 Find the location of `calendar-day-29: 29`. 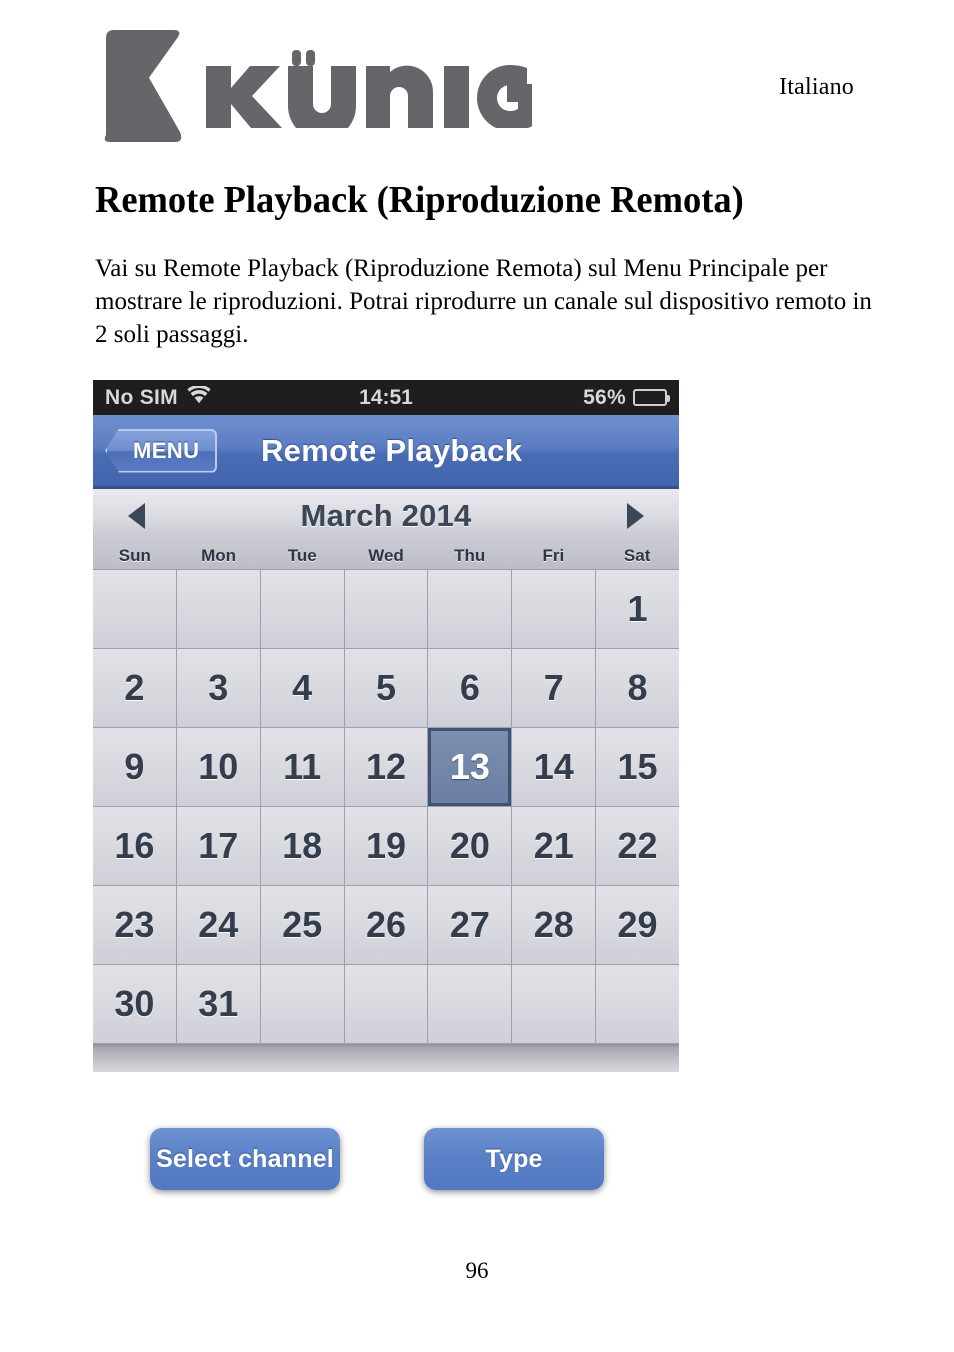

calendar-day-29: 29 is located at coordinates (637, 925).